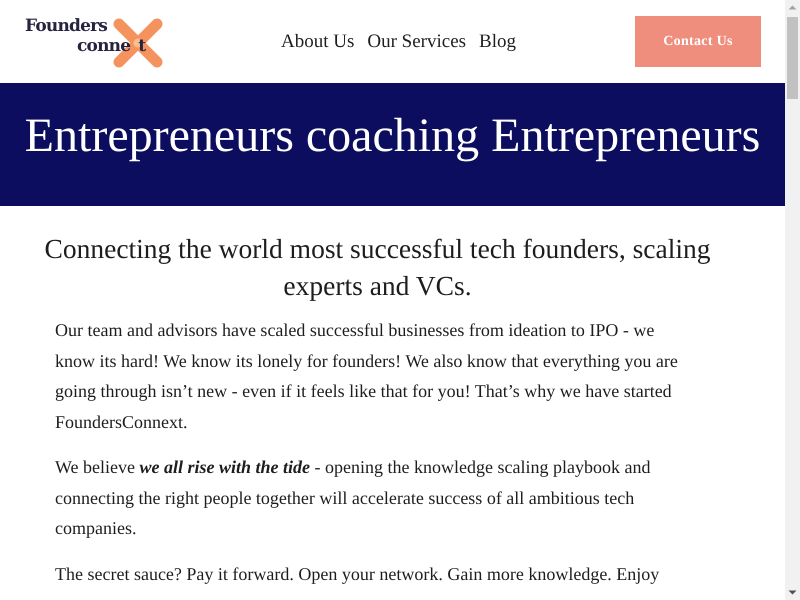 This screenshot has height=600, width=800. I want to click on body-paragraph: The secret sauce? Pay it forward. Open your network. Gain more knowledge. Enjoy, so click(357, 574).